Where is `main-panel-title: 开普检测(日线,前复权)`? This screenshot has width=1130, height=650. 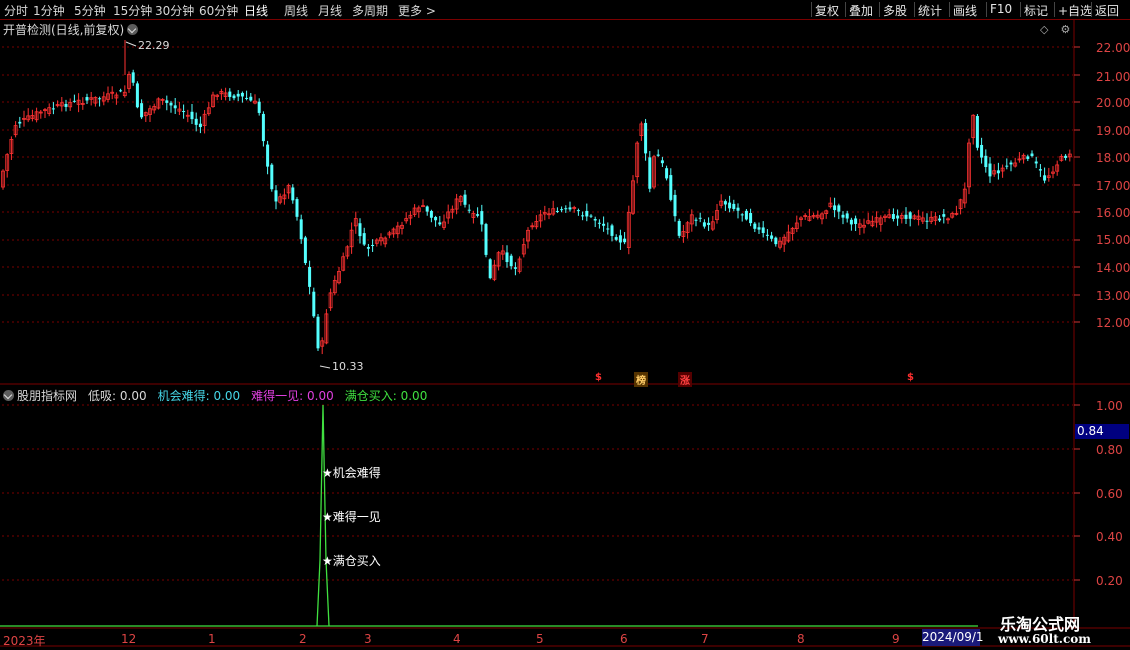 main-panel-title: 开普检测(日线,前复权) is located at coordinates (71, 29).